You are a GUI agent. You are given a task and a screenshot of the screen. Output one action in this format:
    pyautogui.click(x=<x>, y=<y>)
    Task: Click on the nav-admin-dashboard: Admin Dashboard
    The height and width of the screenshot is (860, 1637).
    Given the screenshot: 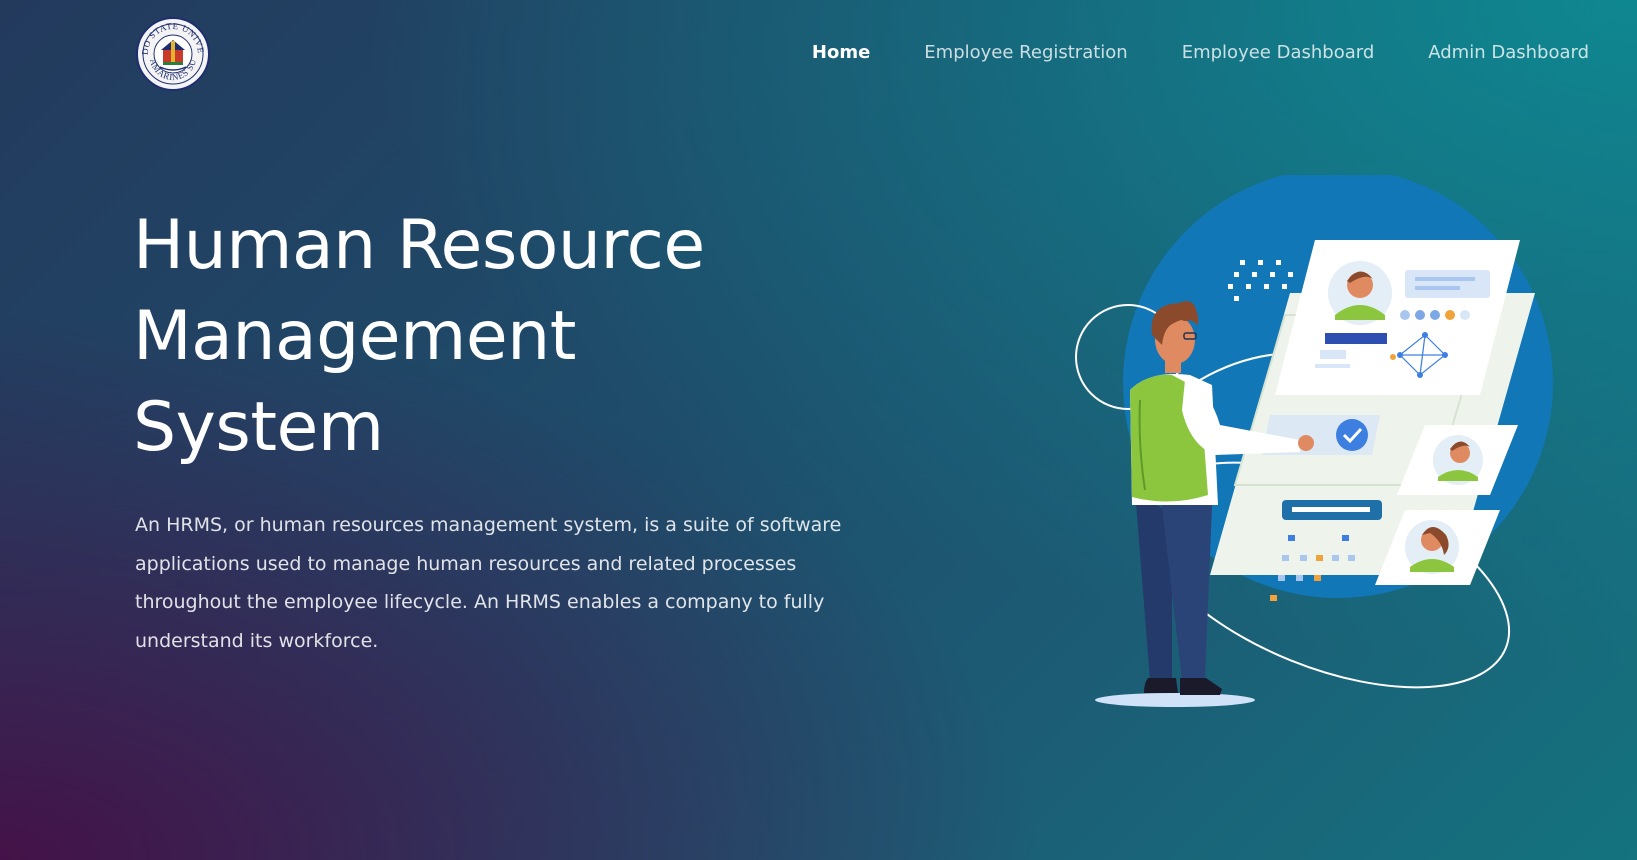 What is the action you would take?
    pyautogui.click(x=1508, y=52)
    